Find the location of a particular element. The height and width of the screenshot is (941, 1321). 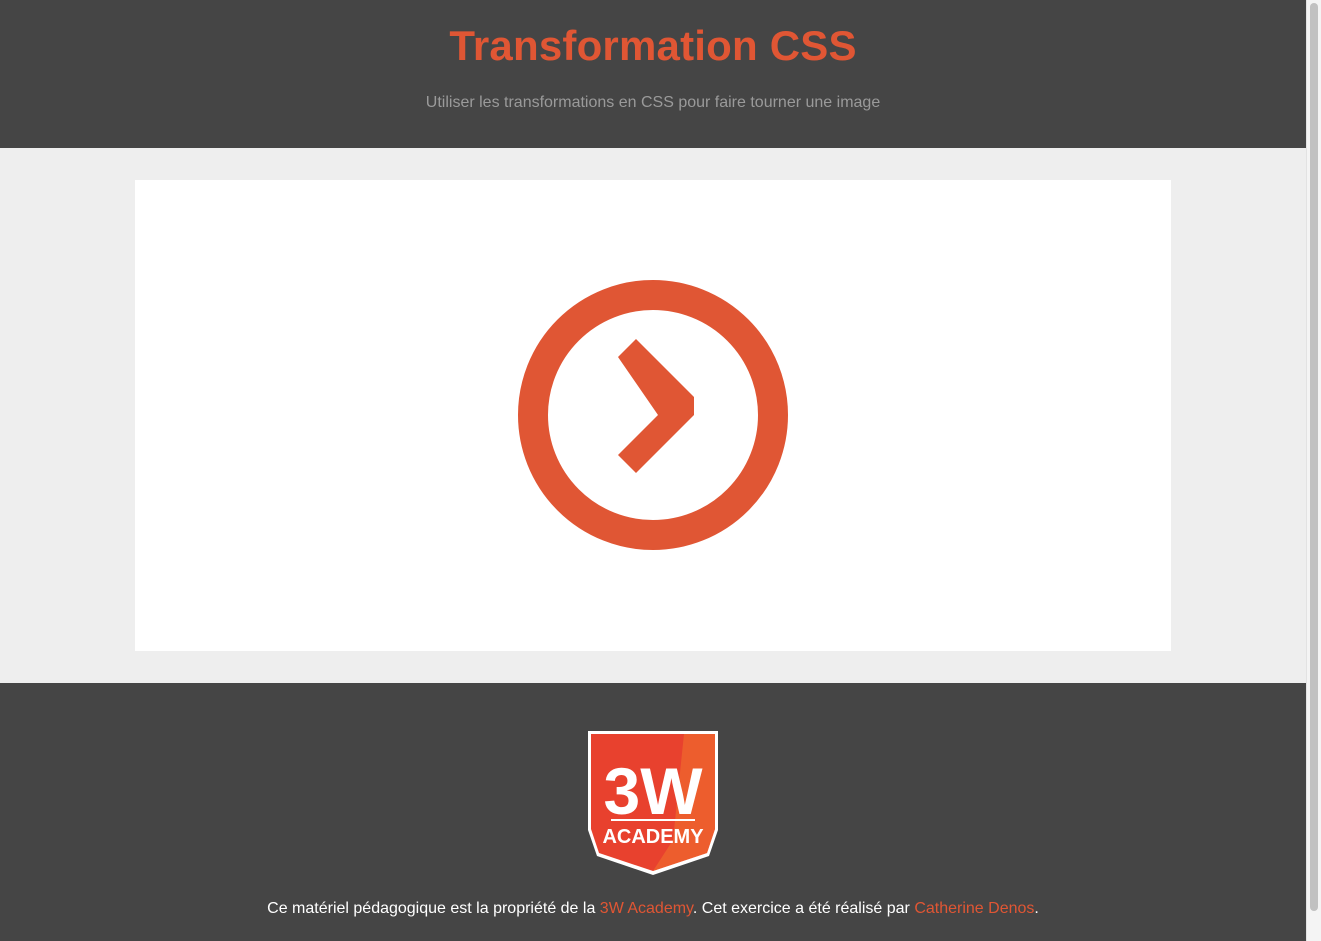

author-link: Catherine Denos is located at coordinates (974, 908).